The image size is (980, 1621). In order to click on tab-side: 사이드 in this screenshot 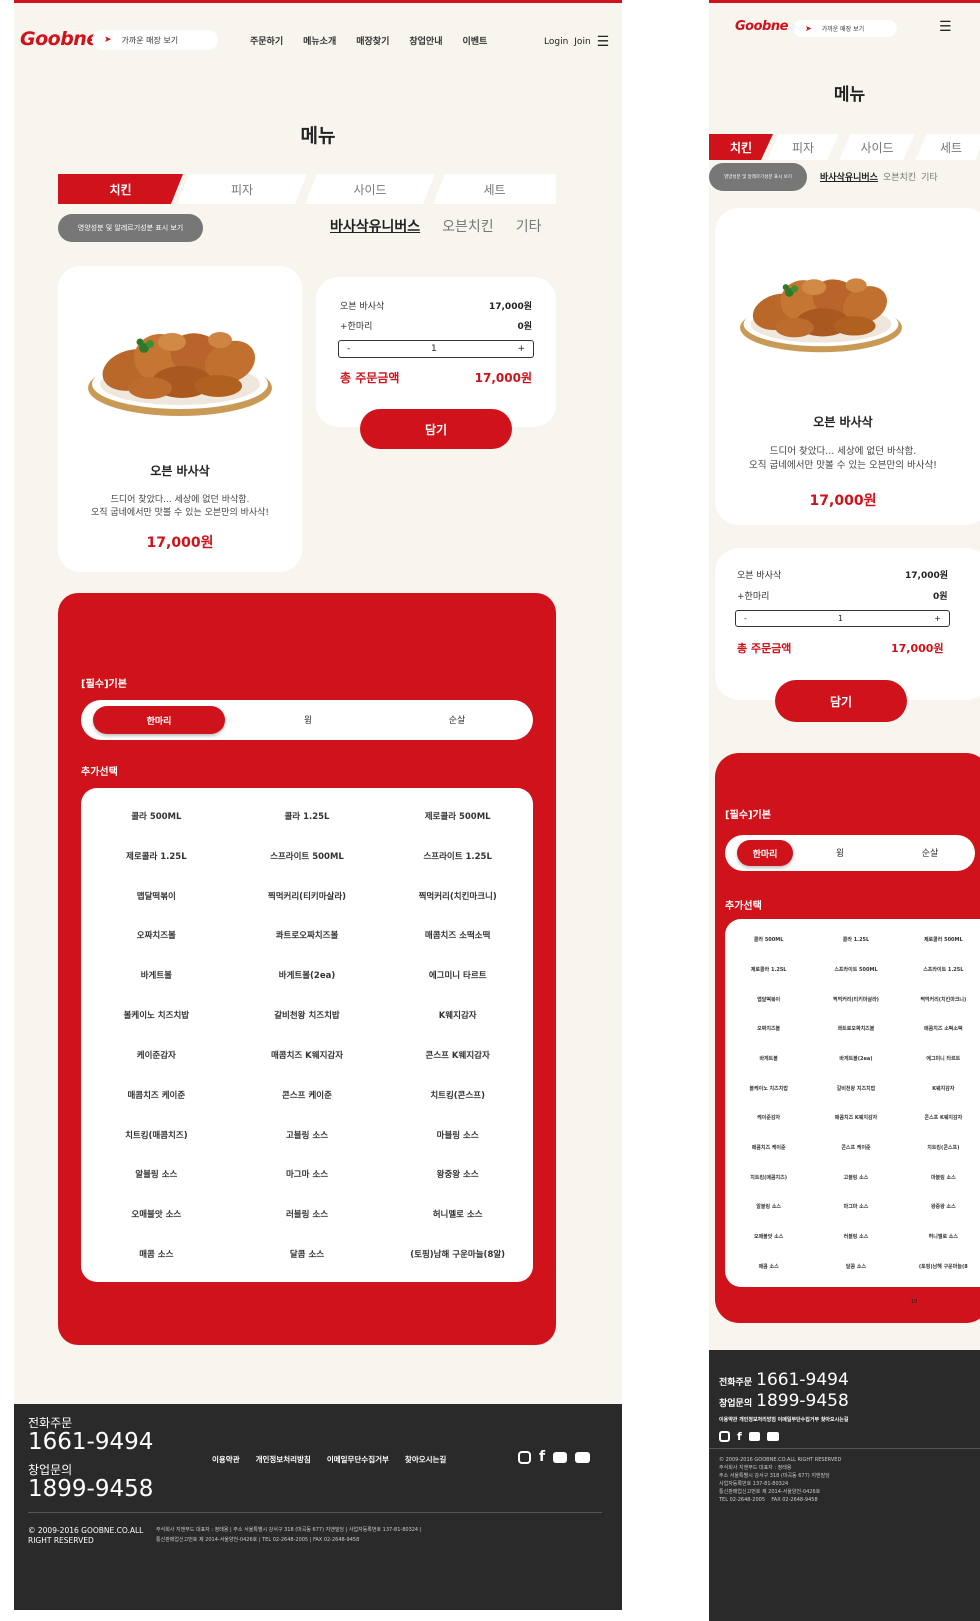, I will do `click(370, 189)`.